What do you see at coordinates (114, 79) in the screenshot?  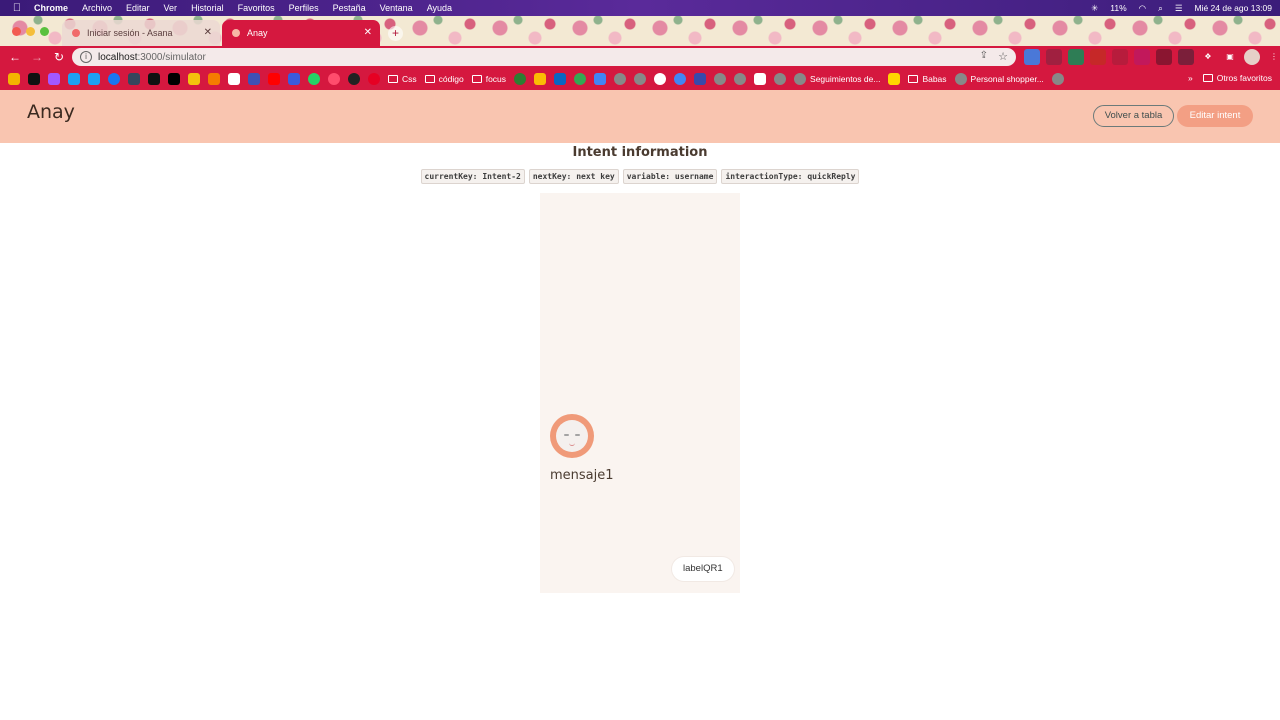 I see `facebook-icon` at bounding box center [114, 79].